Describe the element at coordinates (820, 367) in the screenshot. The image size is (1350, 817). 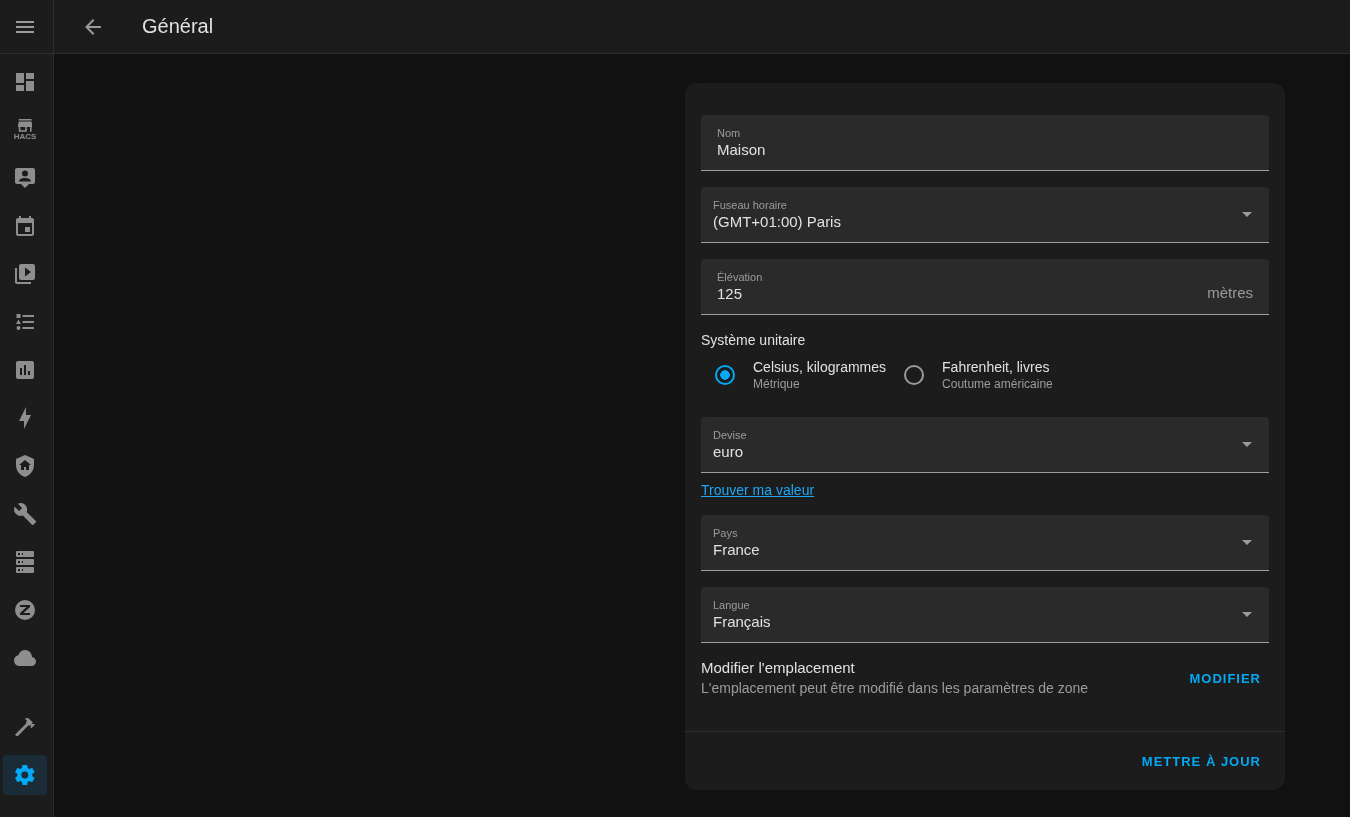
I see `option-label: Celsius, kilogrammes` at that location.